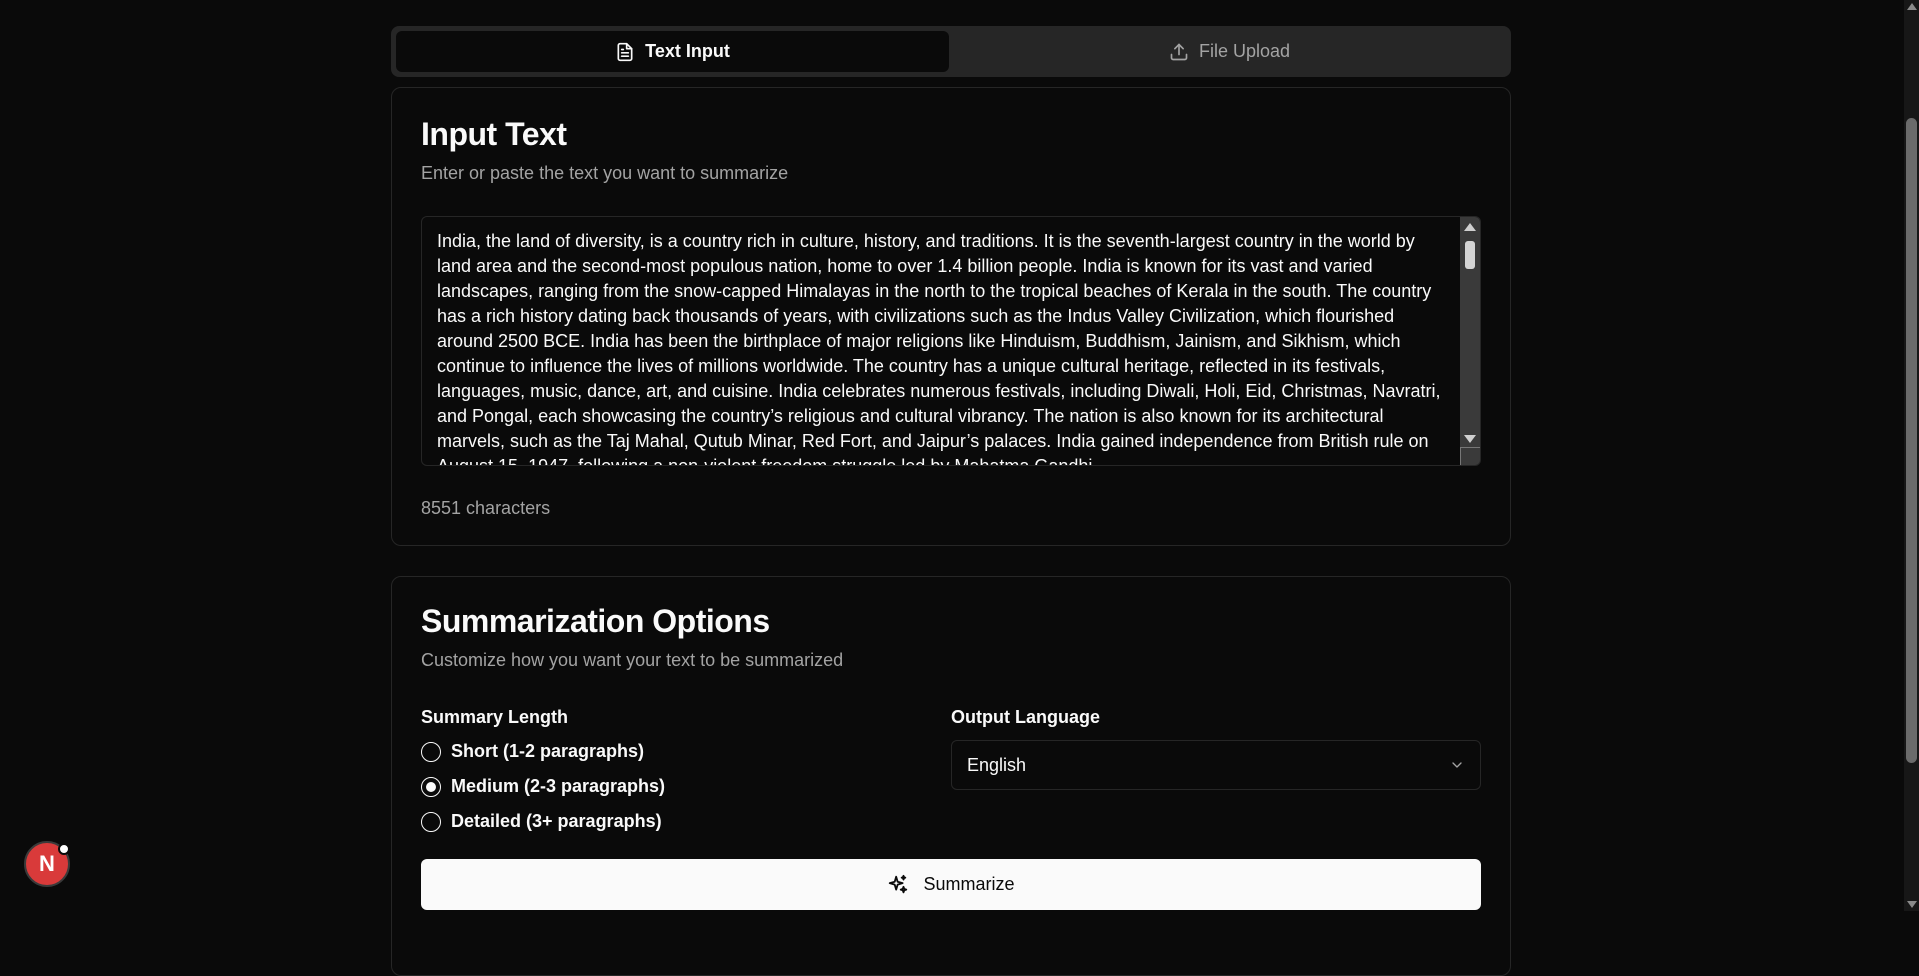 The image size is (1919, 976). Describe the element at coordinates (1470, 439) in the screenshot. I see `scroll-down-arrow-icon` at that location.